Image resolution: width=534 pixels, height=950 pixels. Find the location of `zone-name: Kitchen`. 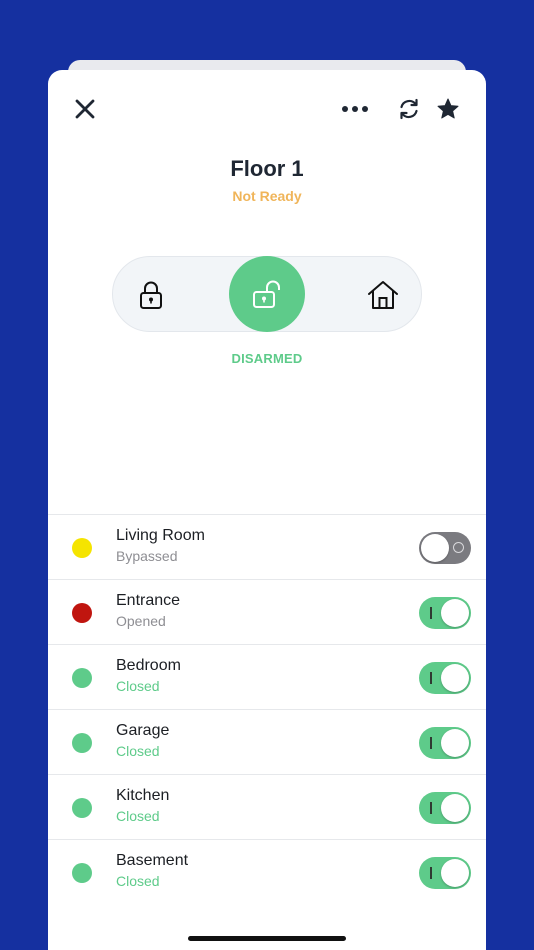

zone-name: Kitchen is located at coordinates (143, 795).